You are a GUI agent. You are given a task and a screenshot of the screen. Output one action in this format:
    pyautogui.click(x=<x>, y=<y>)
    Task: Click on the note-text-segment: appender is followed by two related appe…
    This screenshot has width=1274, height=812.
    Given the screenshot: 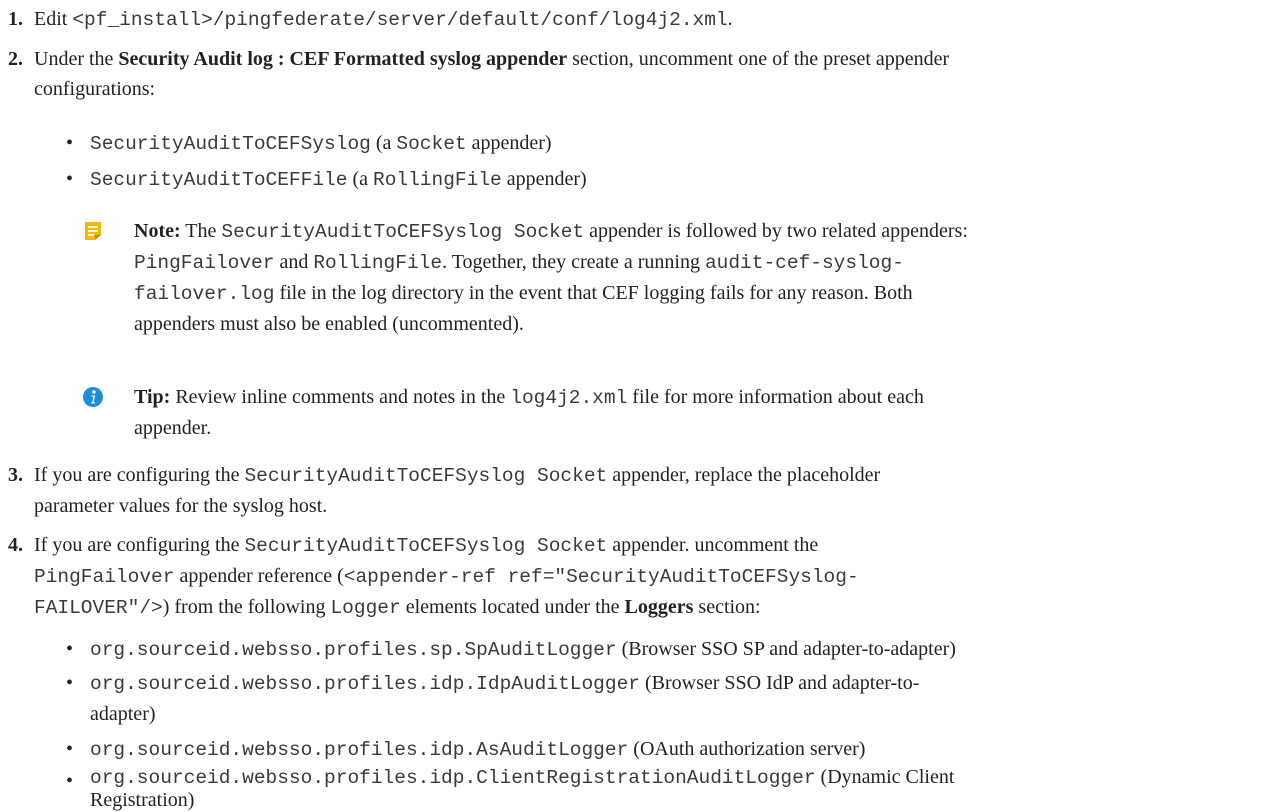 What is the action you would take?
    pyautogui.click(x=776, y=231)
    